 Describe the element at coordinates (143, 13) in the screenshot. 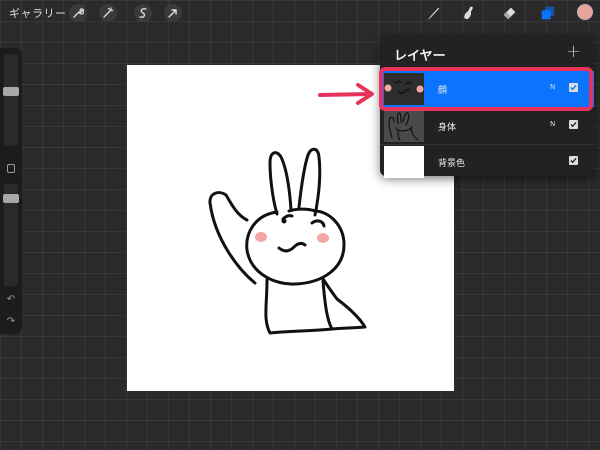

I see `selection-icon` at that location.